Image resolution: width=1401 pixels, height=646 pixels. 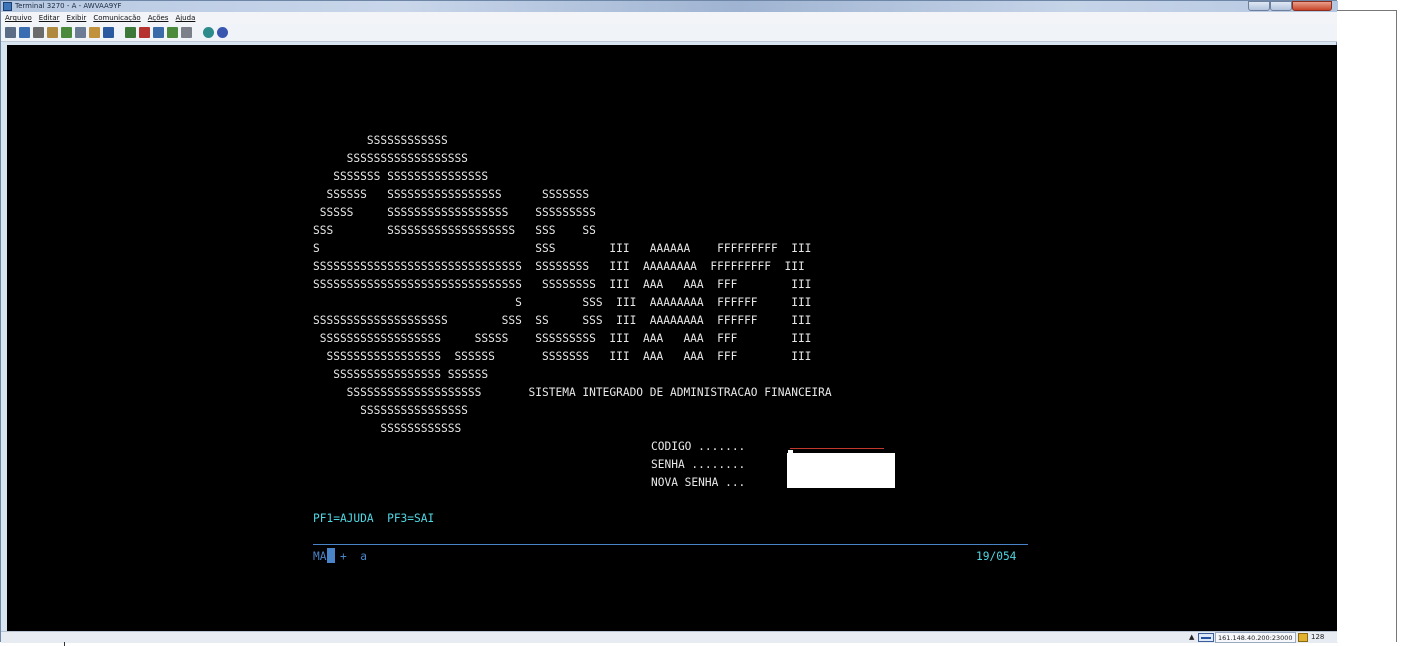 What do you see at coordinates (130, 32) in the screenshot?
I see `chart-icon` at bounding box center [130, 32].